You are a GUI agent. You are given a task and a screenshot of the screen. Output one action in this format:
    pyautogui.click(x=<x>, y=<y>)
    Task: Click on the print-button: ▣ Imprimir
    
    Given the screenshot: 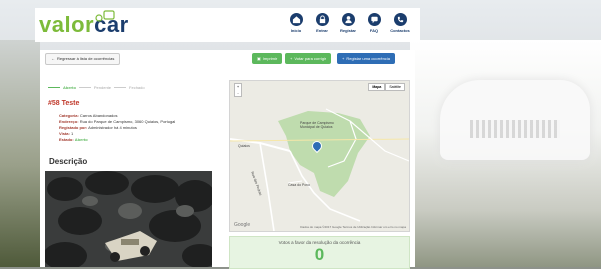 What is the action you would take?
    pyautogui.click(x=267, y=58)
    